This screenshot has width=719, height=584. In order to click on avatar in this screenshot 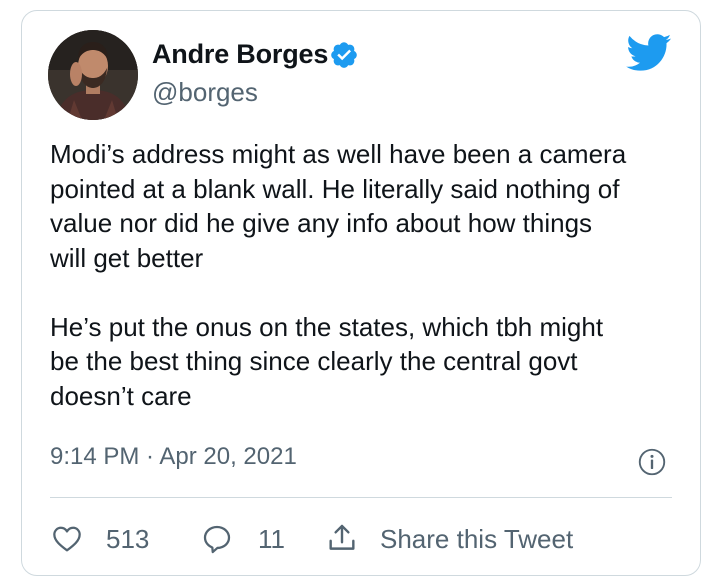, I will do `click(93, 75)`.